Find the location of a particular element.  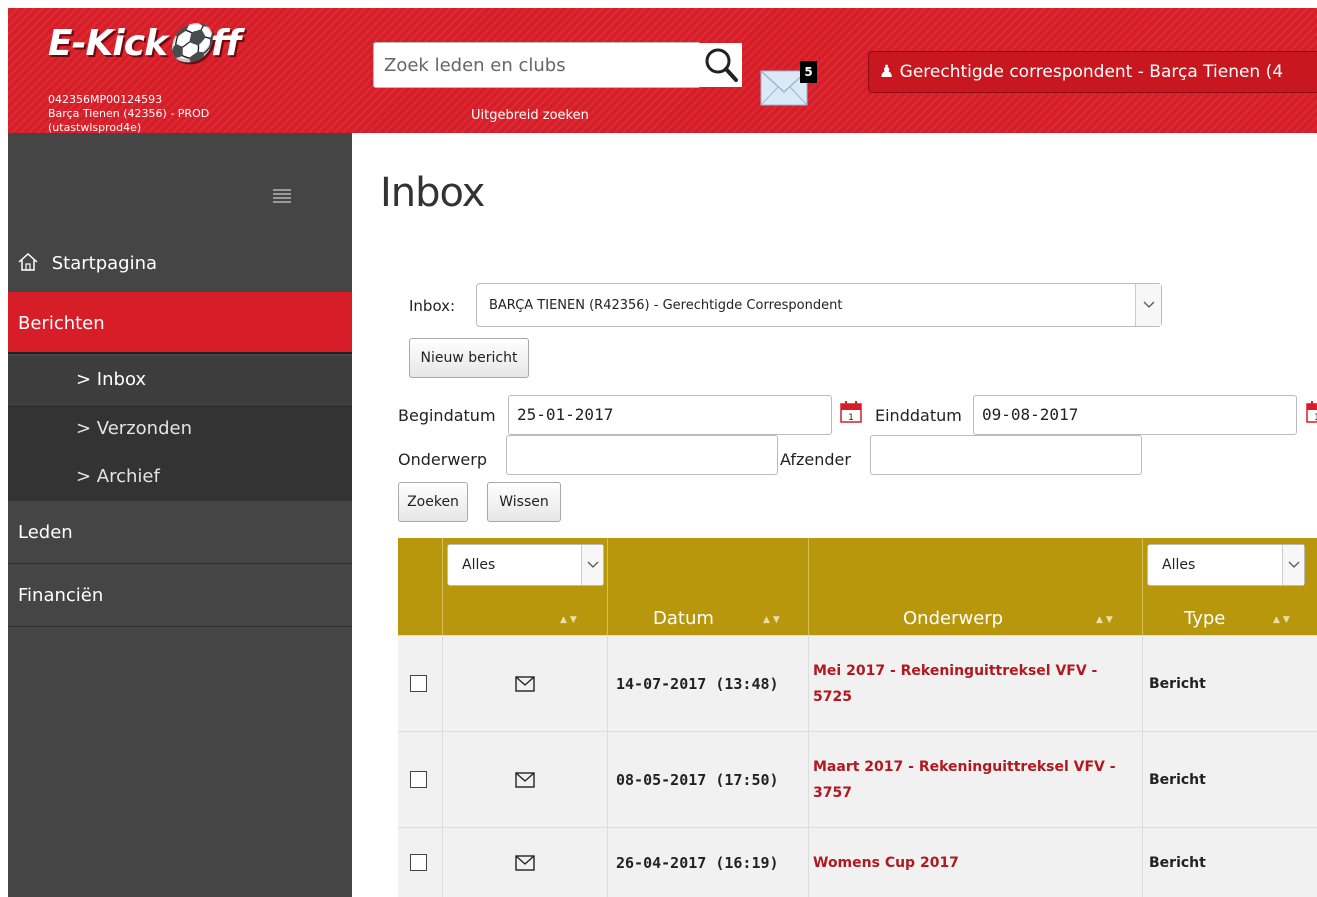

sidebar-subitem-archief: > Archief is located at coordinates (180, 477).